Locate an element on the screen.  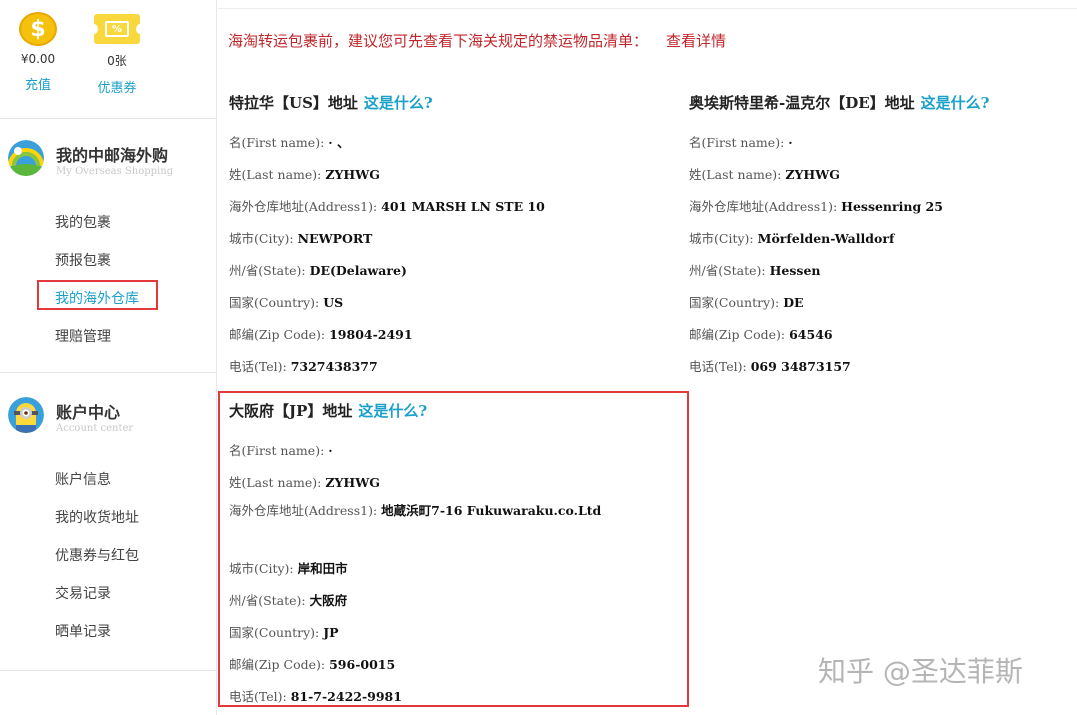
nav-account-info: 账户信息 is located at coordinates (83, 479).